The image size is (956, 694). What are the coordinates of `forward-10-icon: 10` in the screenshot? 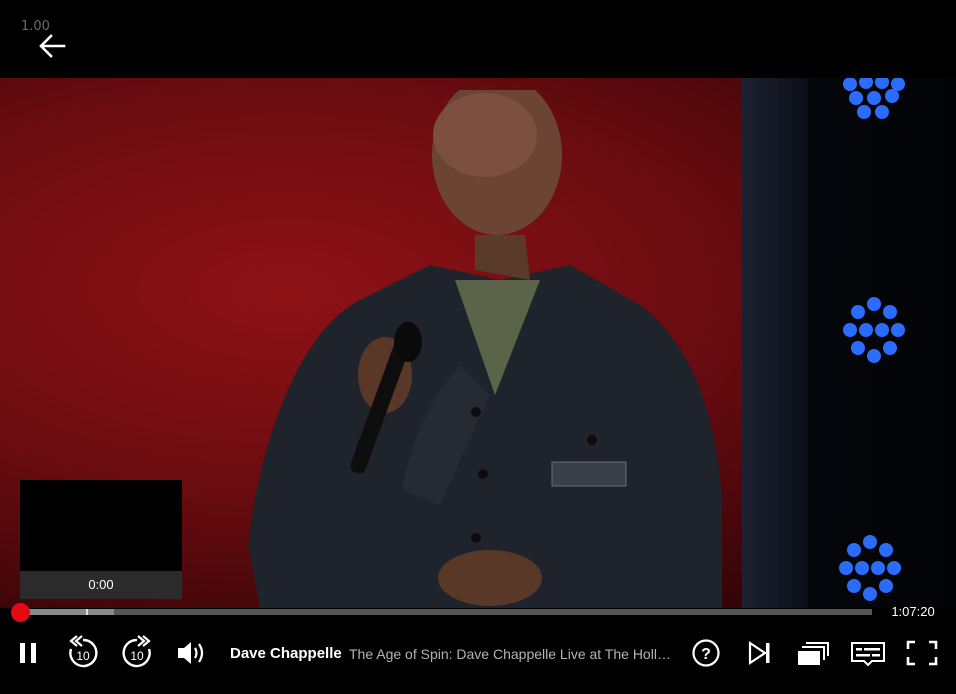 It's located at (136, 651).